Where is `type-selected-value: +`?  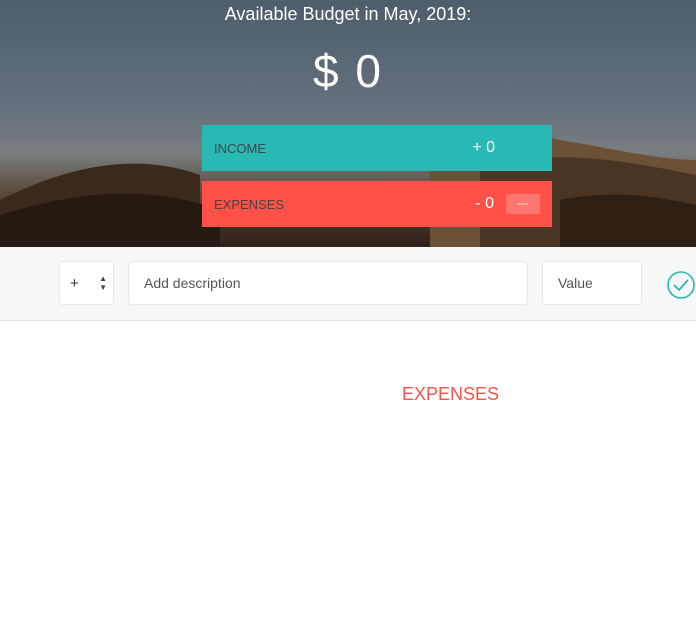
type-selected-value: + is located at coordinates (74, 283).